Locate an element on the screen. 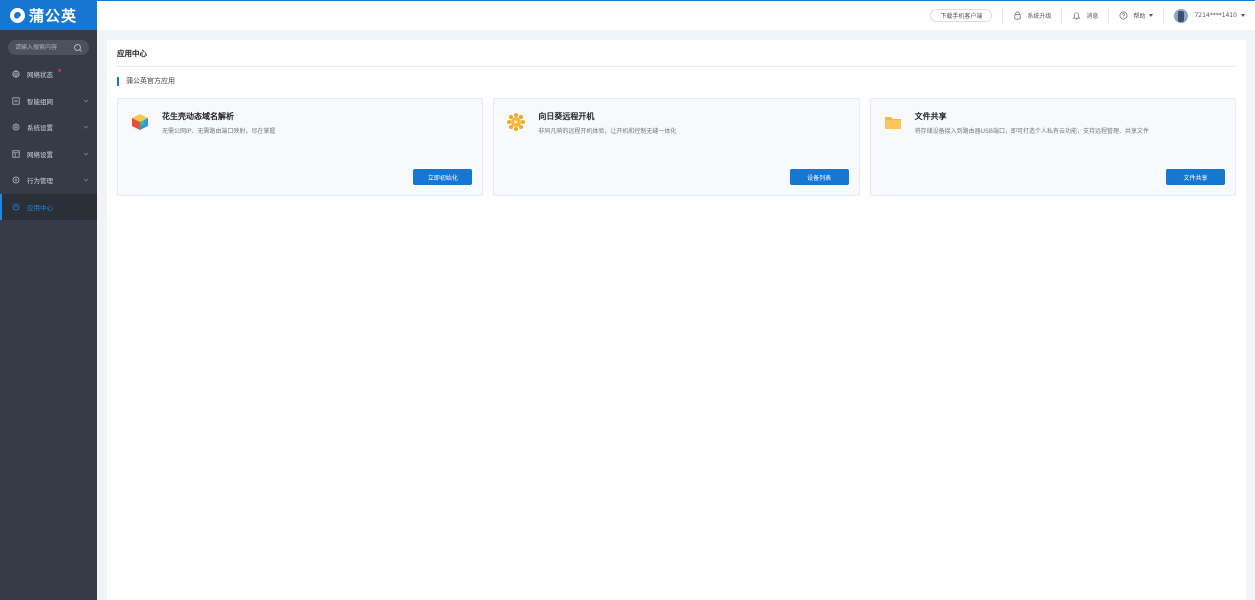 The width and height of the screenshot is (1255, 600). page-title: 应用中心 is located at coordinates (676, 53).